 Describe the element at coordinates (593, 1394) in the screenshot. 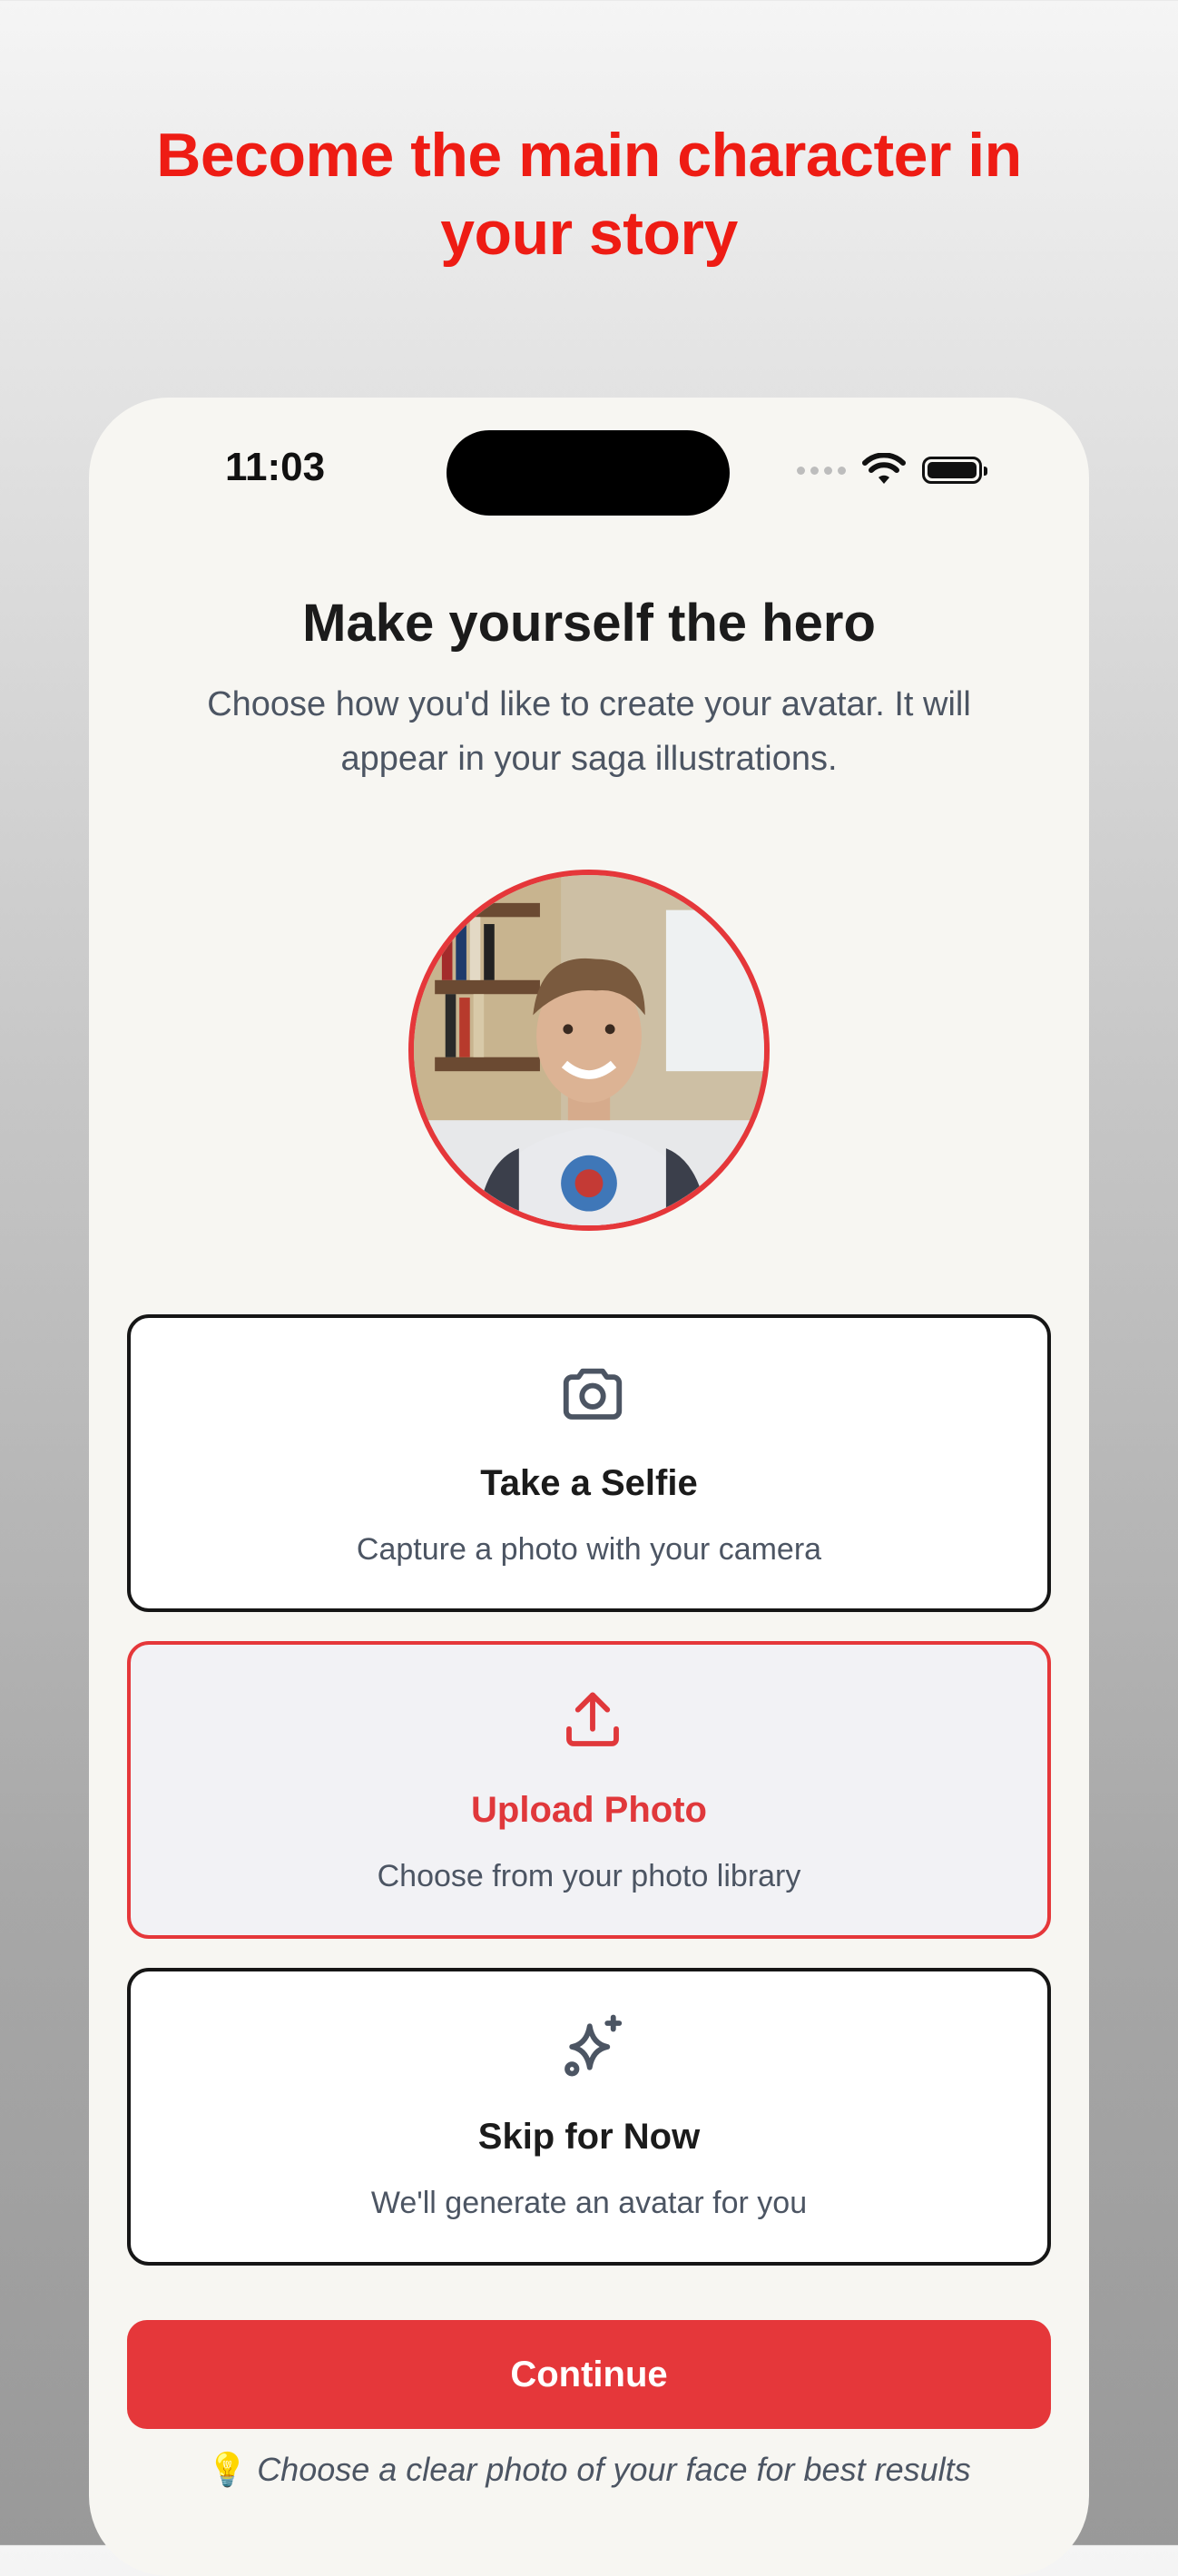

I see `camera-icon` at that location.